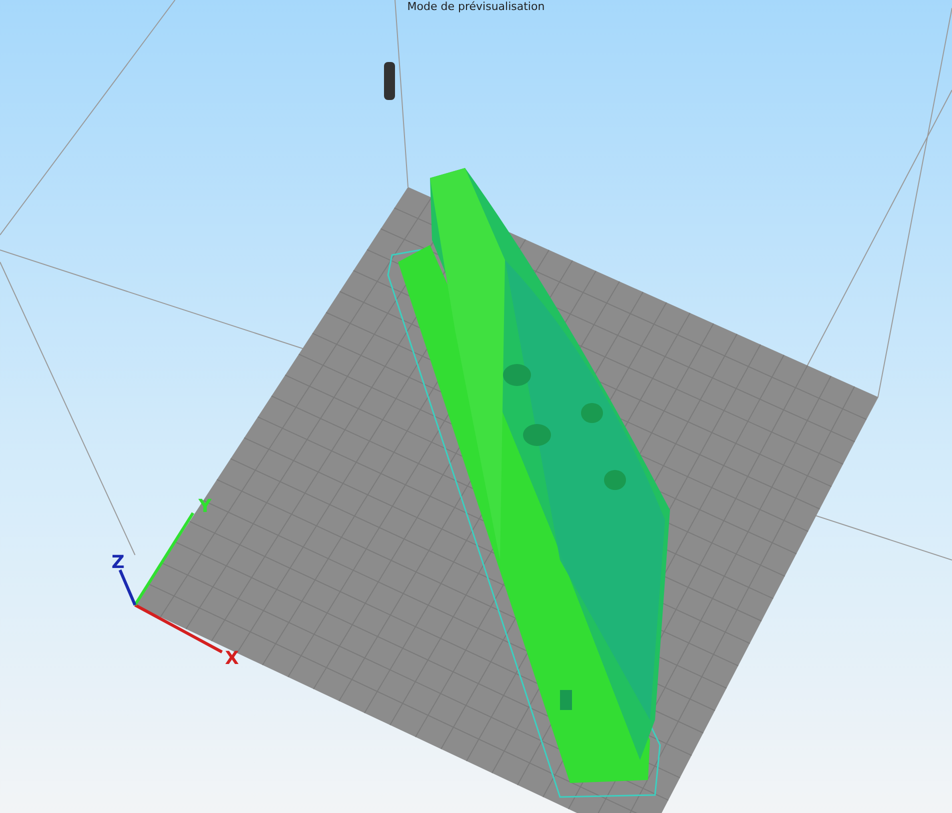 This screenshot has width=952, height=813. What do you see at coordinates (118, 562) in the screenshot?
I see `axis-label: Z` at bounding box center [118, 562].